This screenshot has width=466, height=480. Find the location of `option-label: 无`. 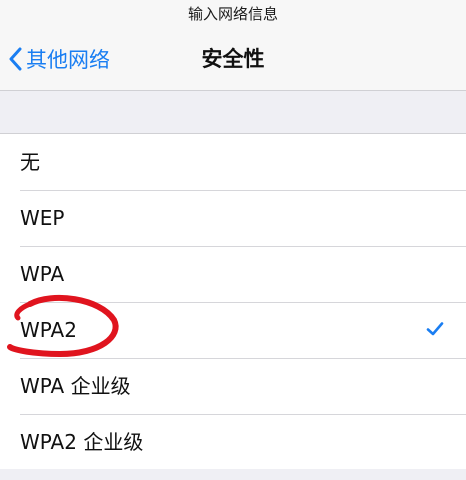

option-label: 无 is located at coordinates (30, 162).